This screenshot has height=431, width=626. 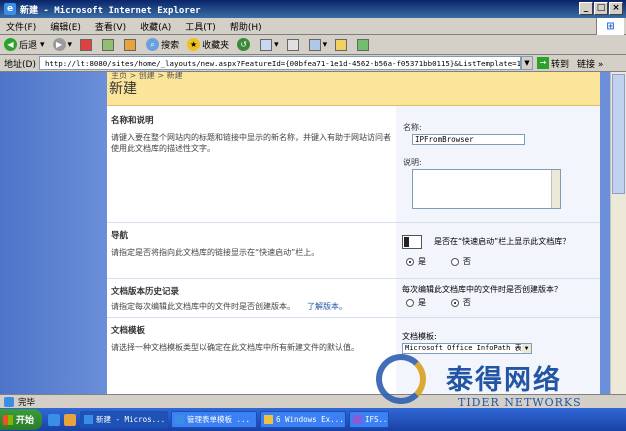 I want to click on vertical-scrollbar, so click(x=618, y=233).